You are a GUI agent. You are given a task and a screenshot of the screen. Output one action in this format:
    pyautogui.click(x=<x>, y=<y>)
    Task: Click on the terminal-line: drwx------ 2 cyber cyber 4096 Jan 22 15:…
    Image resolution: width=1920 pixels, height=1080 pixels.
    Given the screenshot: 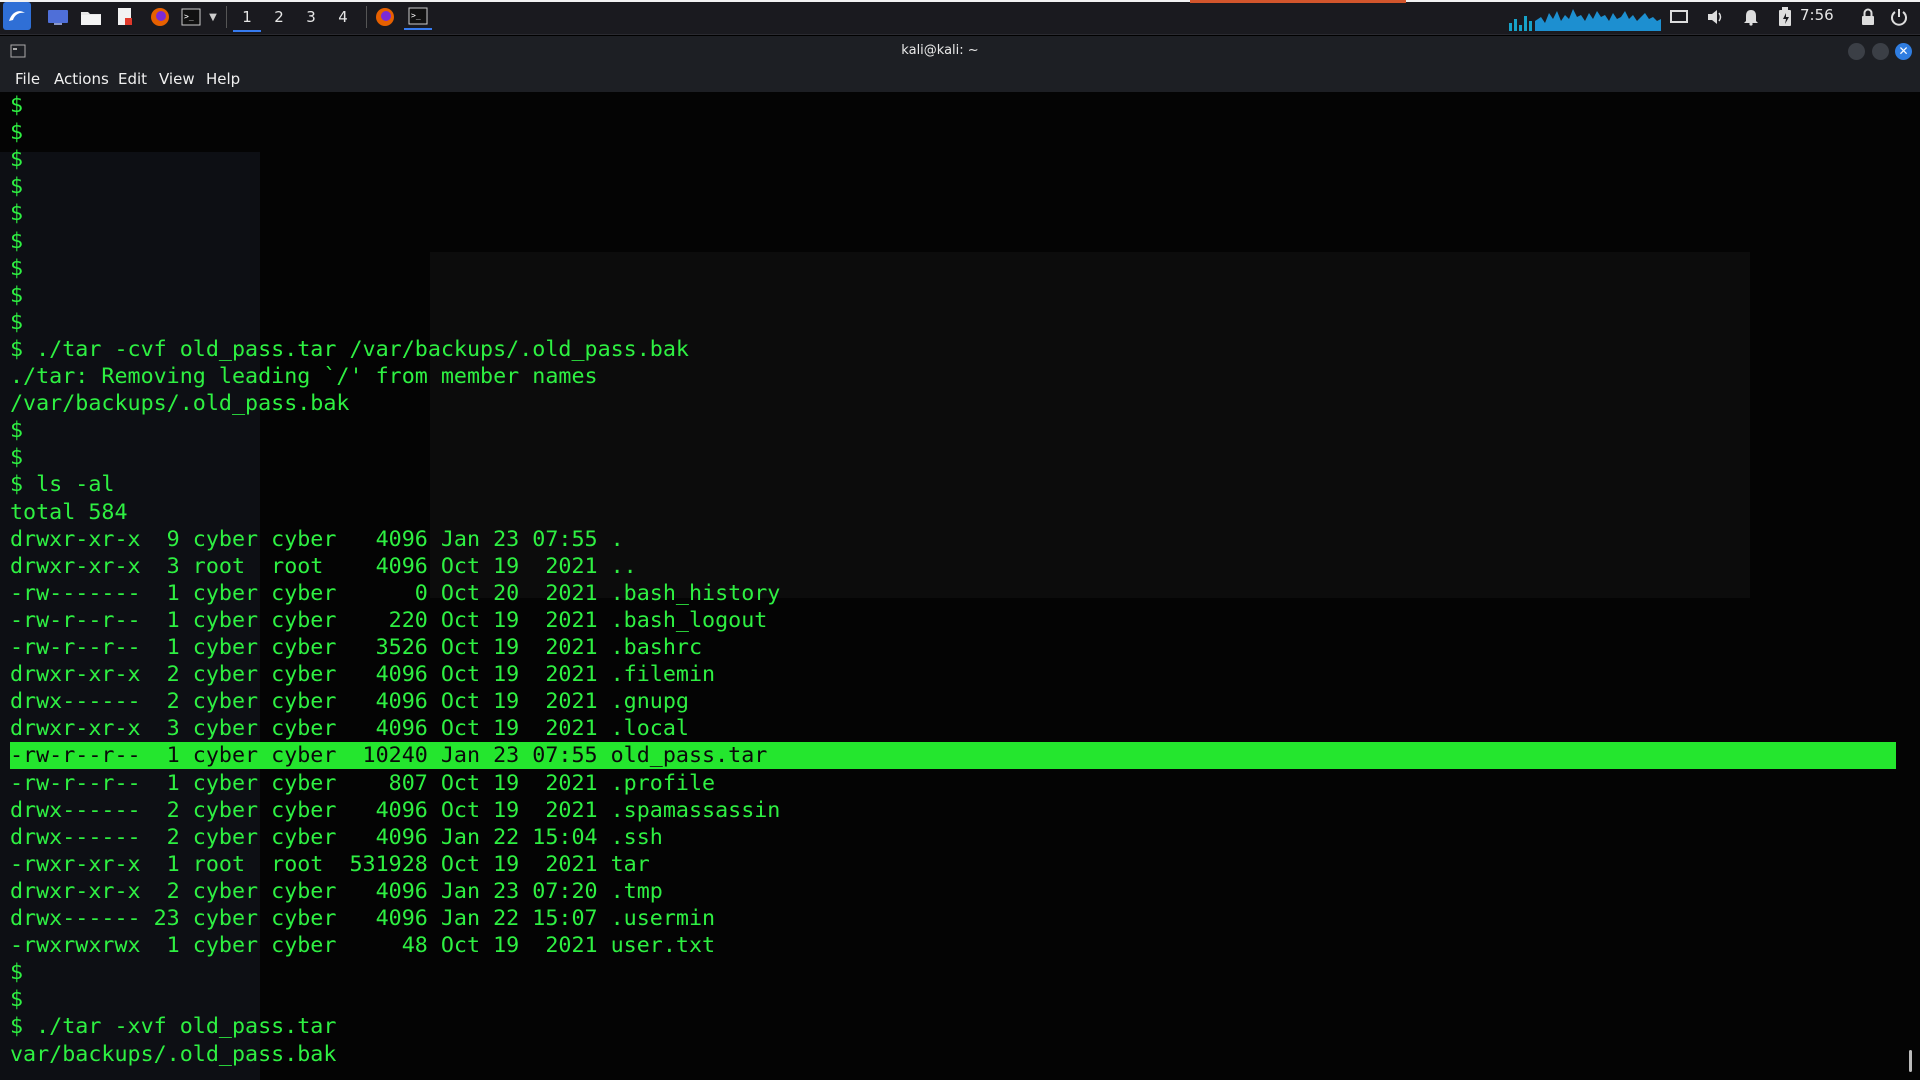 What is the action you would take?
    pyautogui.click(x=336, y=837)
    